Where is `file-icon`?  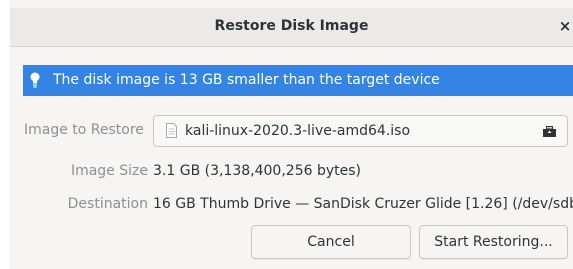 file-icon is located at coordinates (171, 130).